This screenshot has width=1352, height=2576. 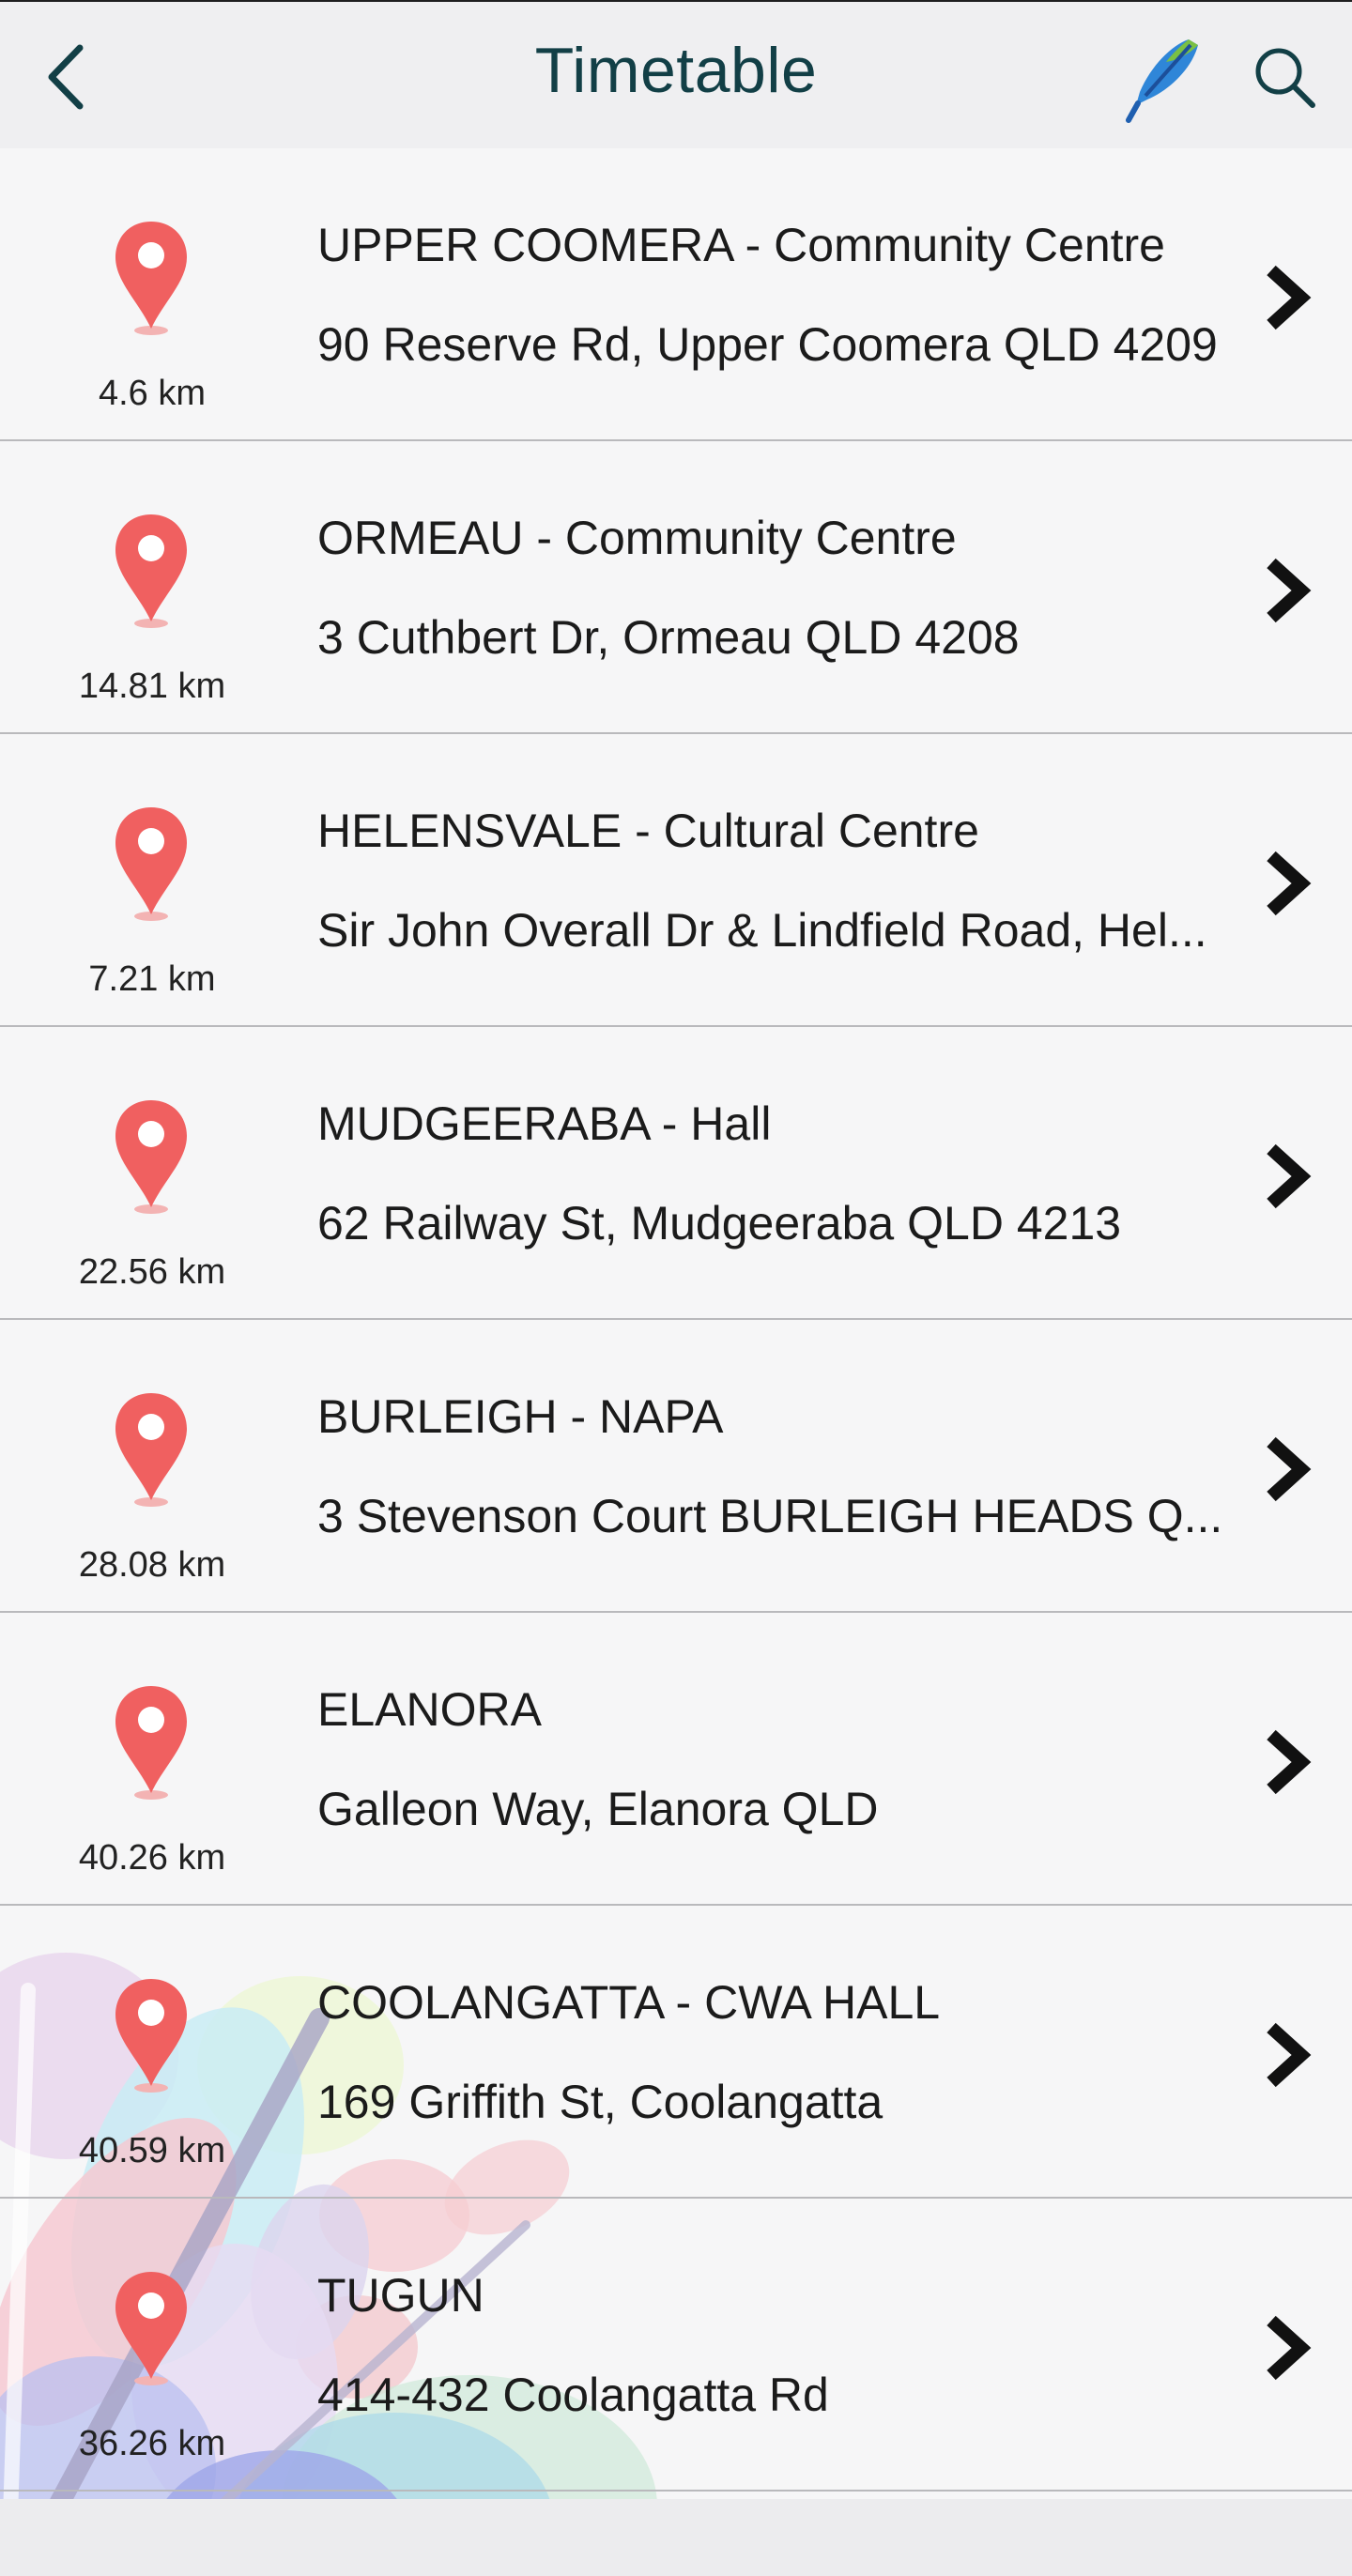 I want to click on venue-distance: 7.21 km, so click(x=152, y=979).